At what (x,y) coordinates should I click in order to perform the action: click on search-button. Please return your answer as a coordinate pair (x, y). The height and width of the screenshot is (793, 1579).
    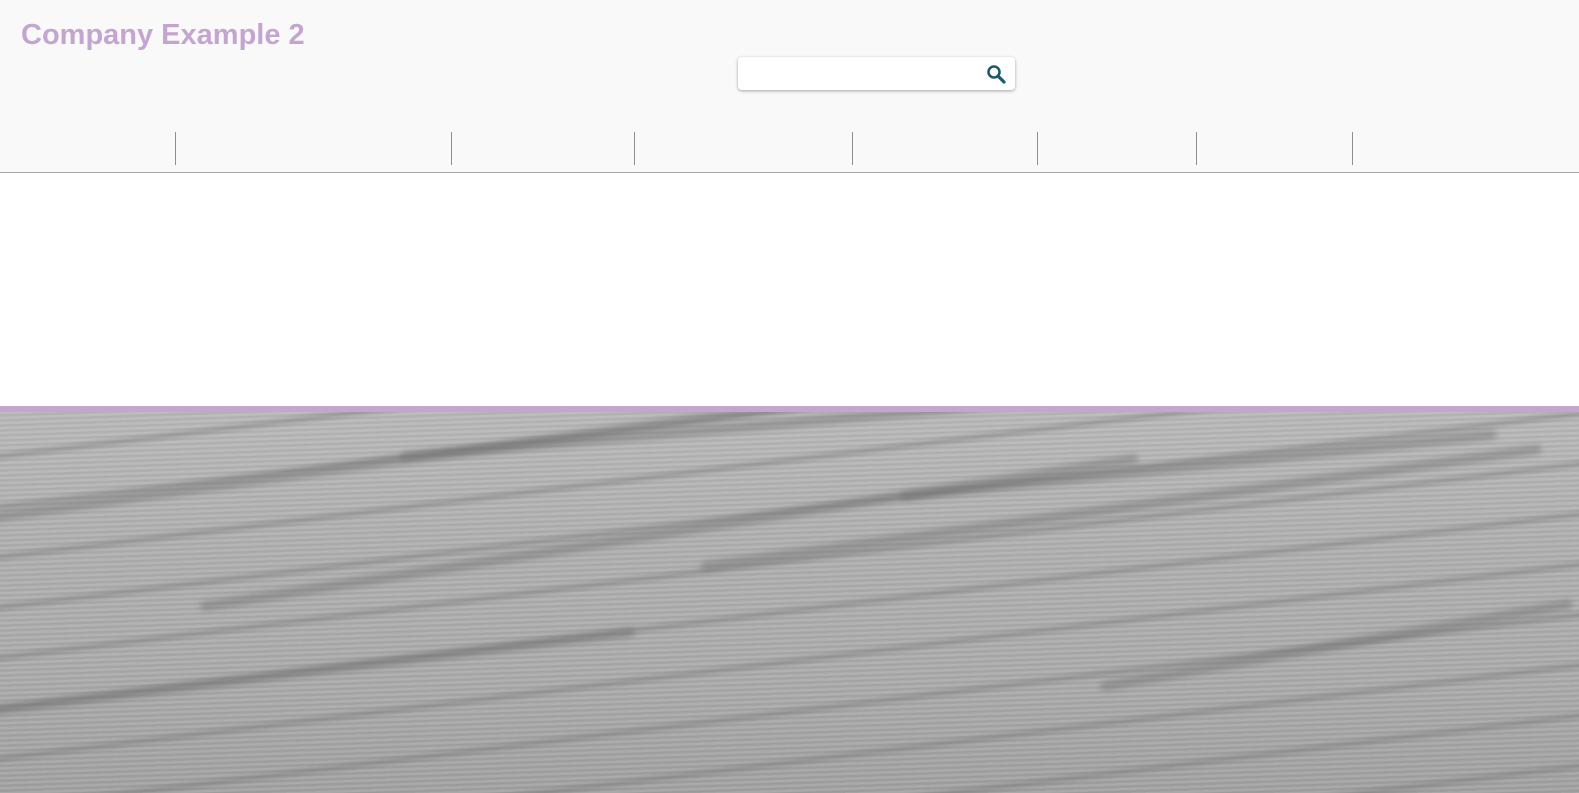
    Looking at the image, I should click on (996, 74).